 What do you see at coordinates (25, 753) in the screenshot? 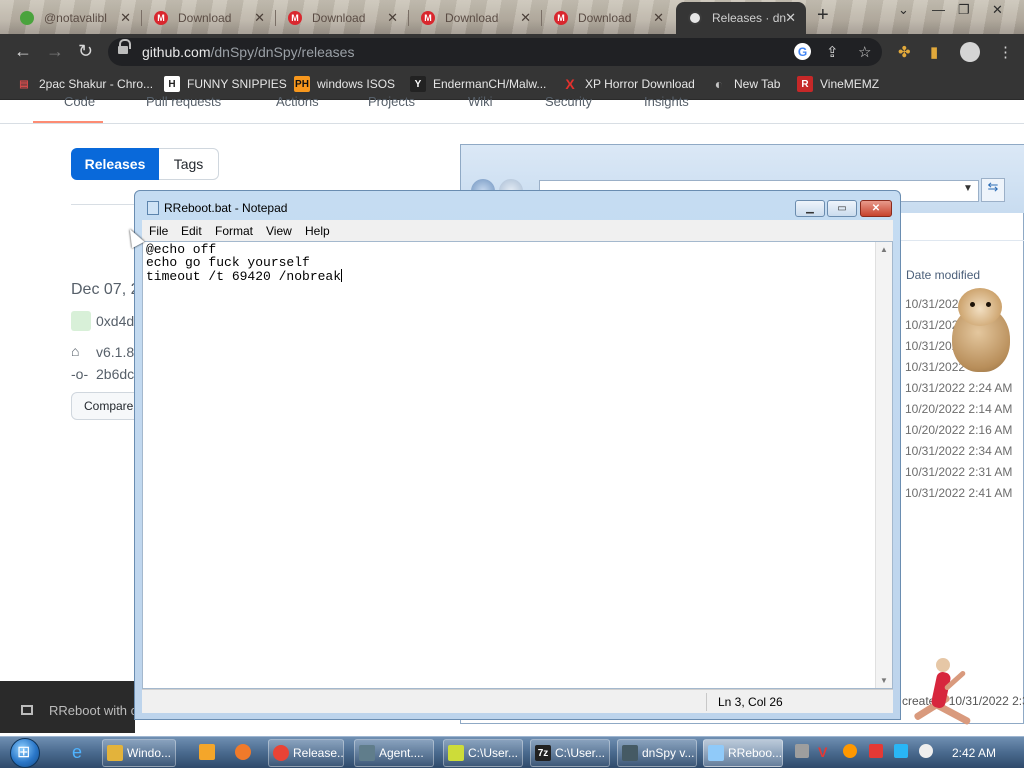
I see `start-button` at bounding box center [25, 753].